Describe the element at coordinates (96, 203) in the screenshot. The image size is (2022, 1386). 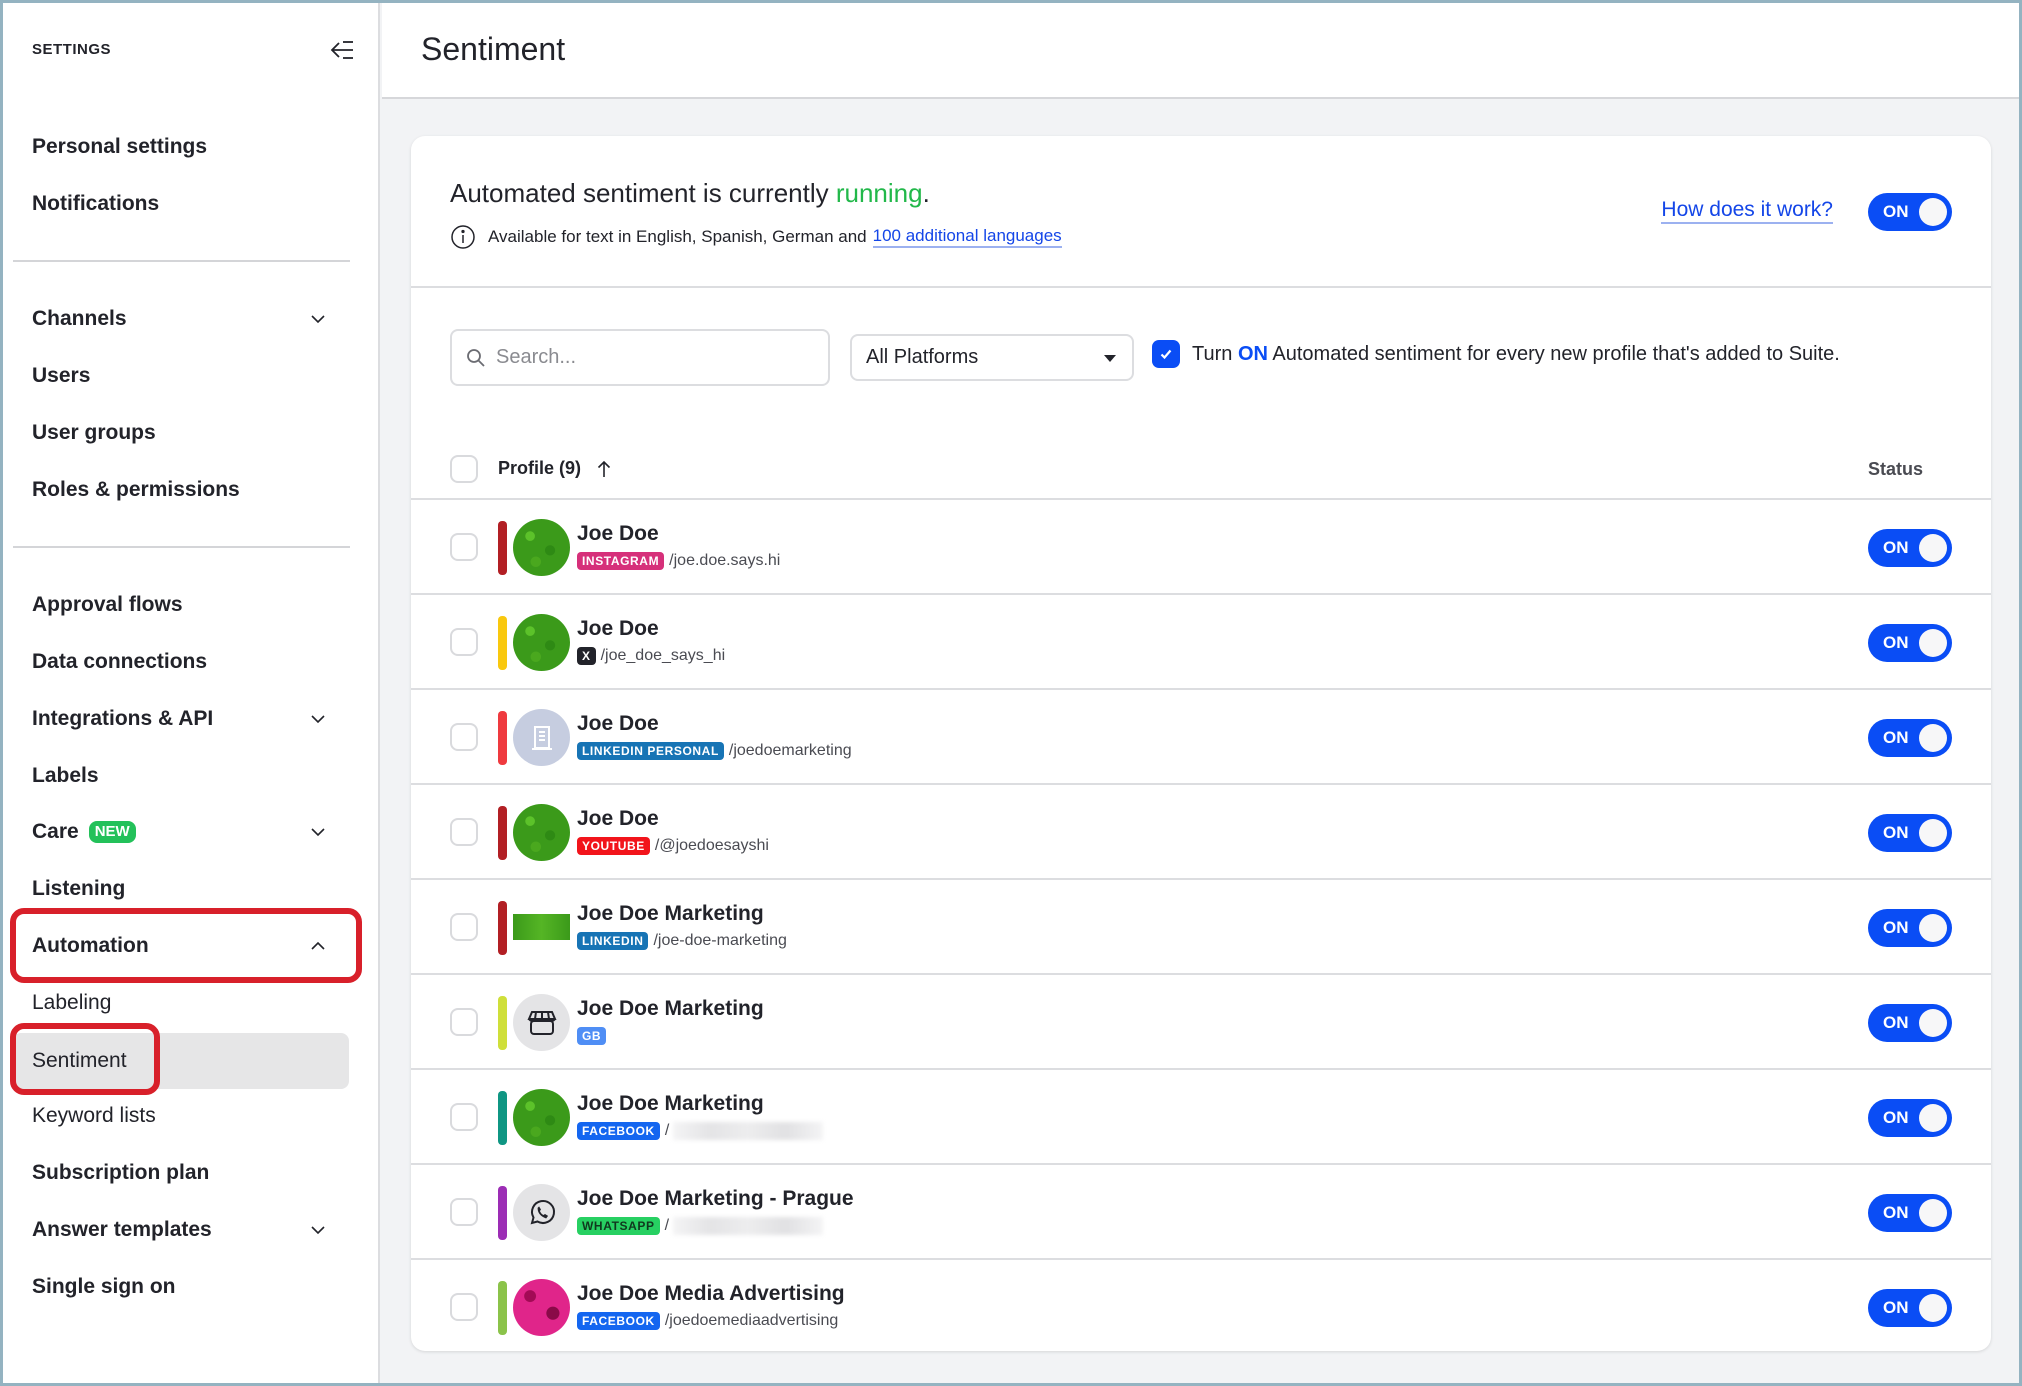
I see `sidebar-item-label: Notifications` at that location.